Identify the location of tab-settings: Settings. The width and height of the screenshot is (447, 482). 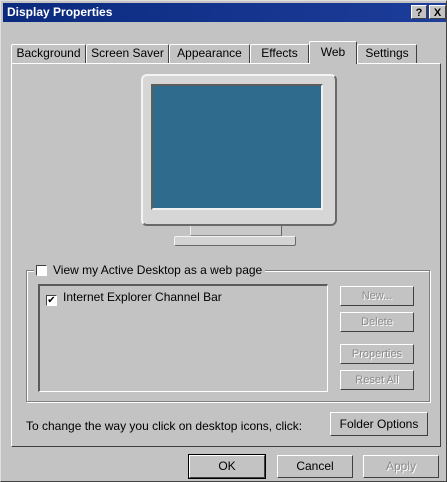
(387, 53).